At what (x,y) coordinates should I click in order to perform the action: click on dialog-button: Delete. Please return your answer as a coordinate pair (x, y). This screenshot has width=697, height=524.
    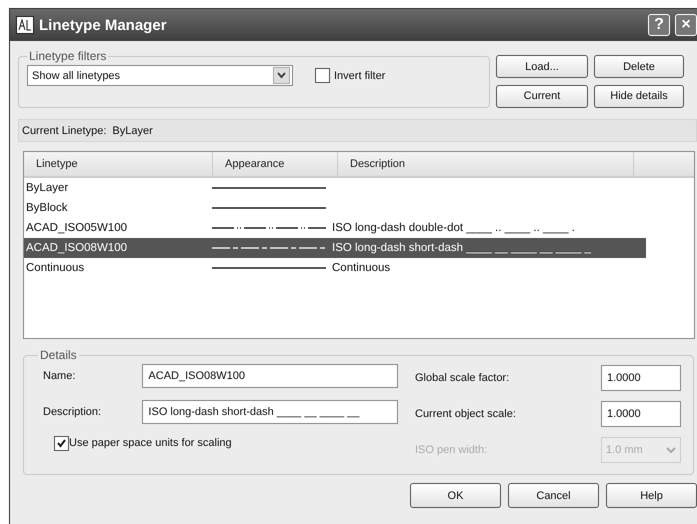
    Looking at the image, I should click on (639, 66).